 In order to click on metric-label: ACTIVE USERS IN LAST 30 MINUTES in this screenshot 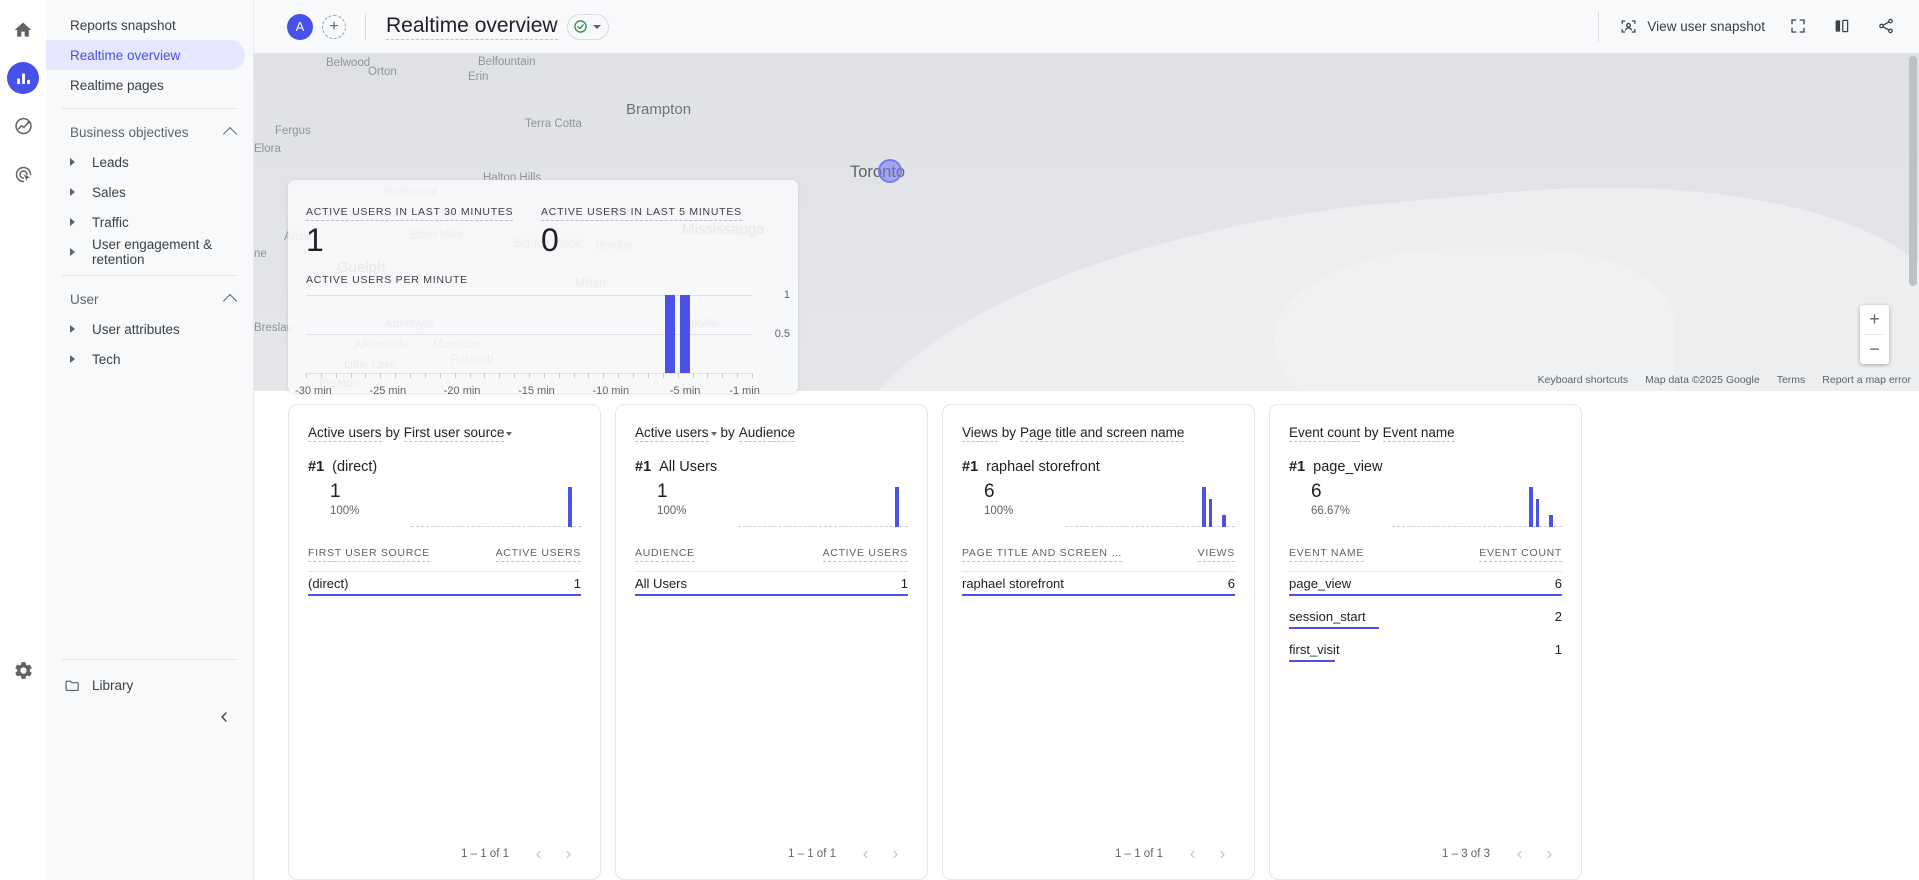, I will do `click(410, 213)`.